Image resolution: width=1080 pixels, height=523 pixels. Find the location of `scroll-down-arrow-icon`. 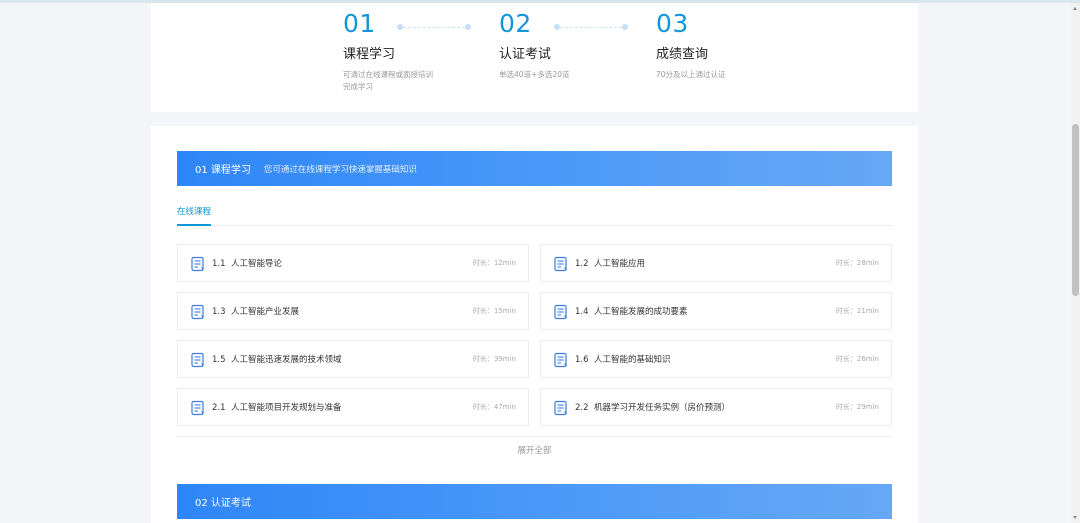

scroll-down-arrow-icon is located at coordinates (1075, 517).